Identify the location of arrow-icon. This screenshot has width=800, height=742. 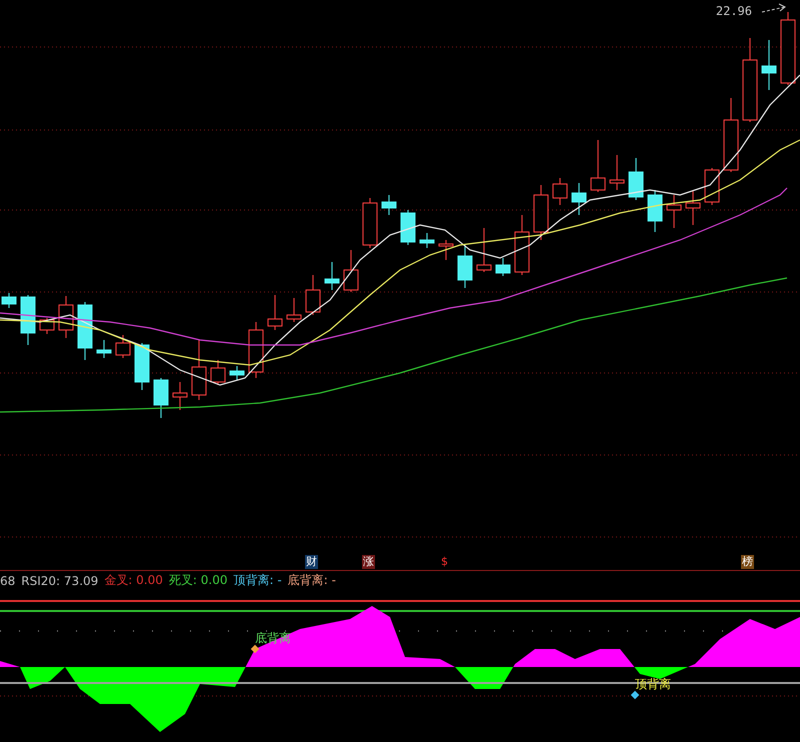
(774, 8).